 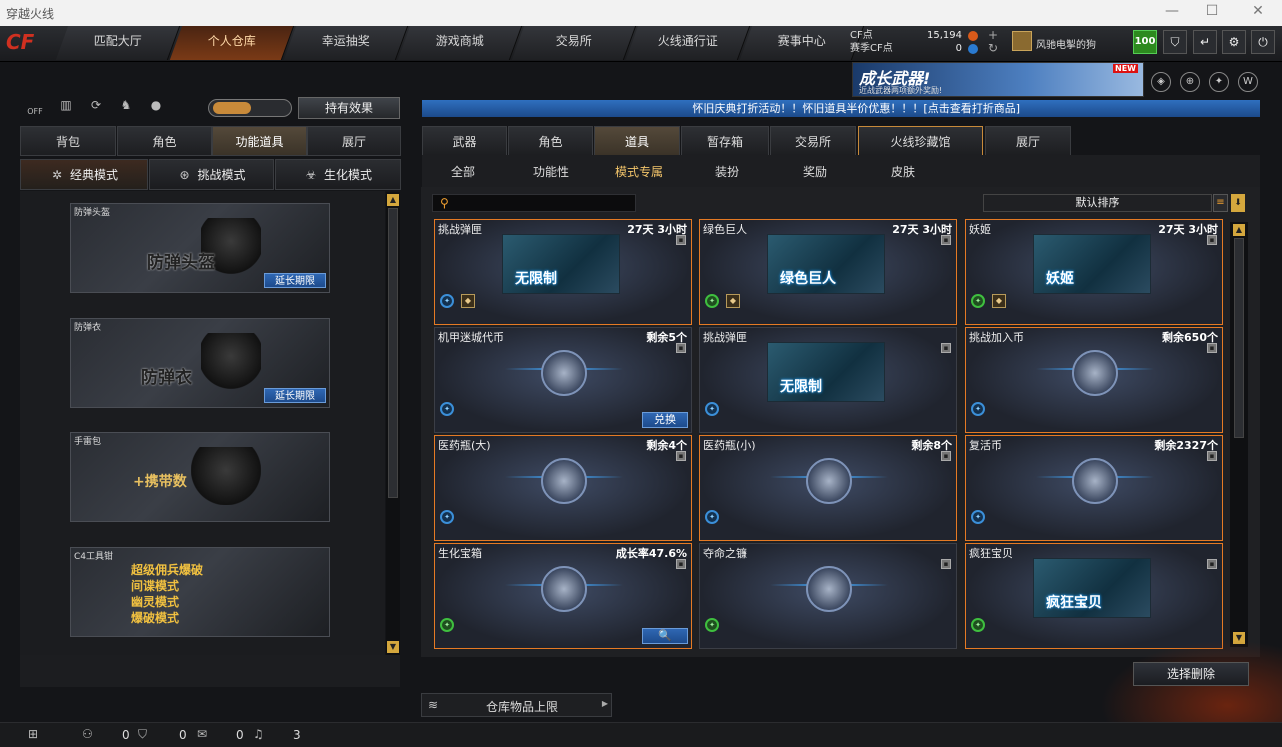 I want to click on minimize-icon: —, so click(x=1172, y=11).